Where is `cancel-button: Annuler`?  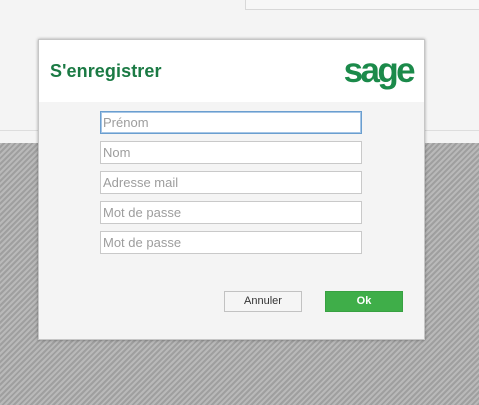 cancel-button: Annuler is located at coordinates (263, 301).